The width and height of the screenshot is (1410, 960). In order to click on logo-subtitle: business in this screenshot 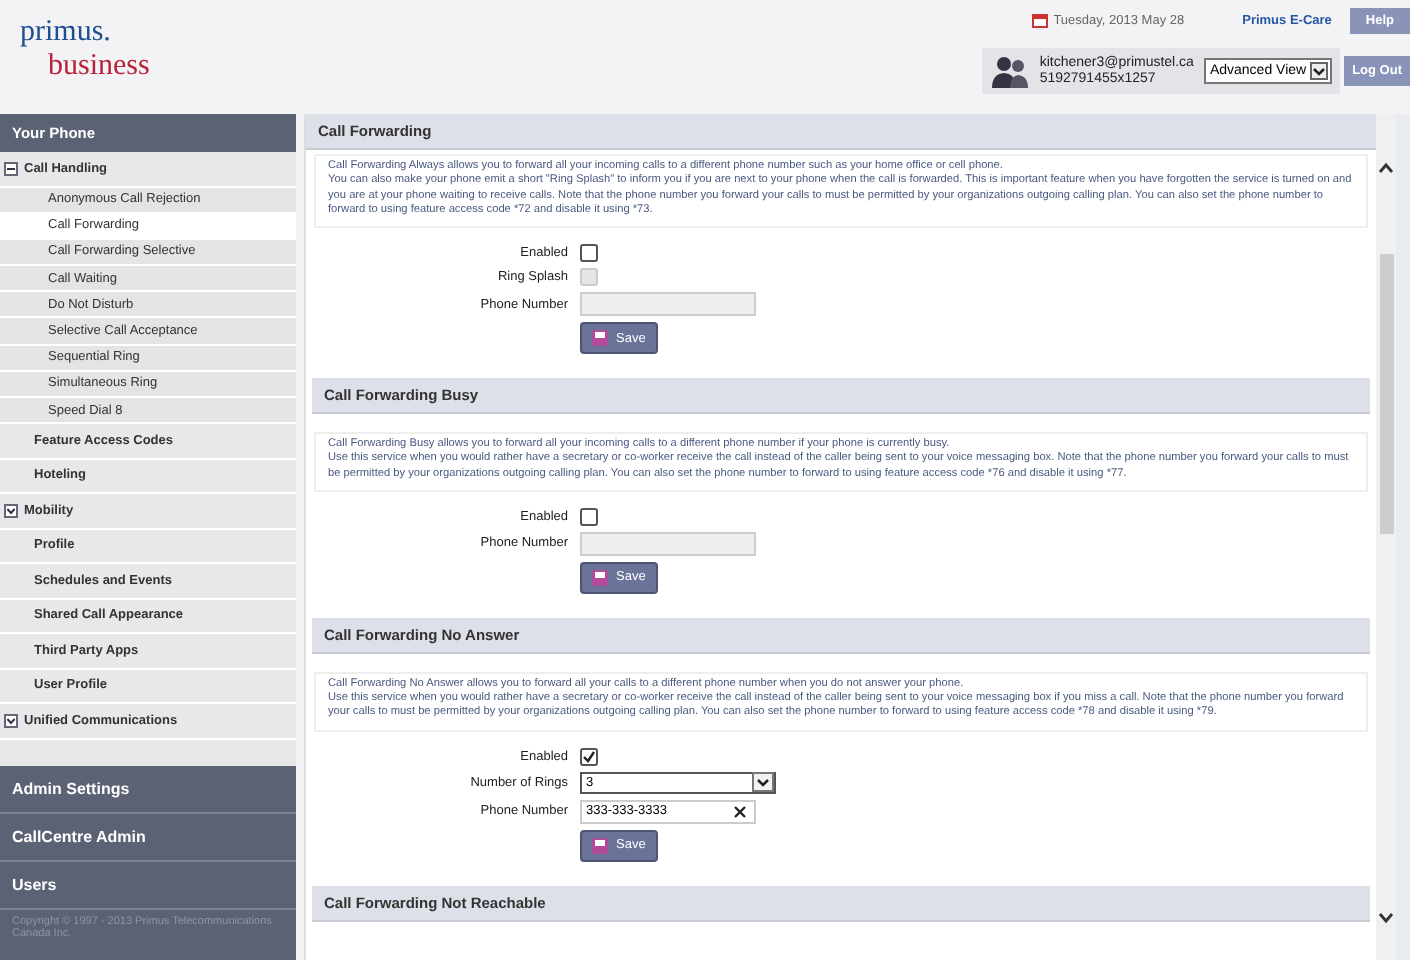, I will do `click(98, 67)`.